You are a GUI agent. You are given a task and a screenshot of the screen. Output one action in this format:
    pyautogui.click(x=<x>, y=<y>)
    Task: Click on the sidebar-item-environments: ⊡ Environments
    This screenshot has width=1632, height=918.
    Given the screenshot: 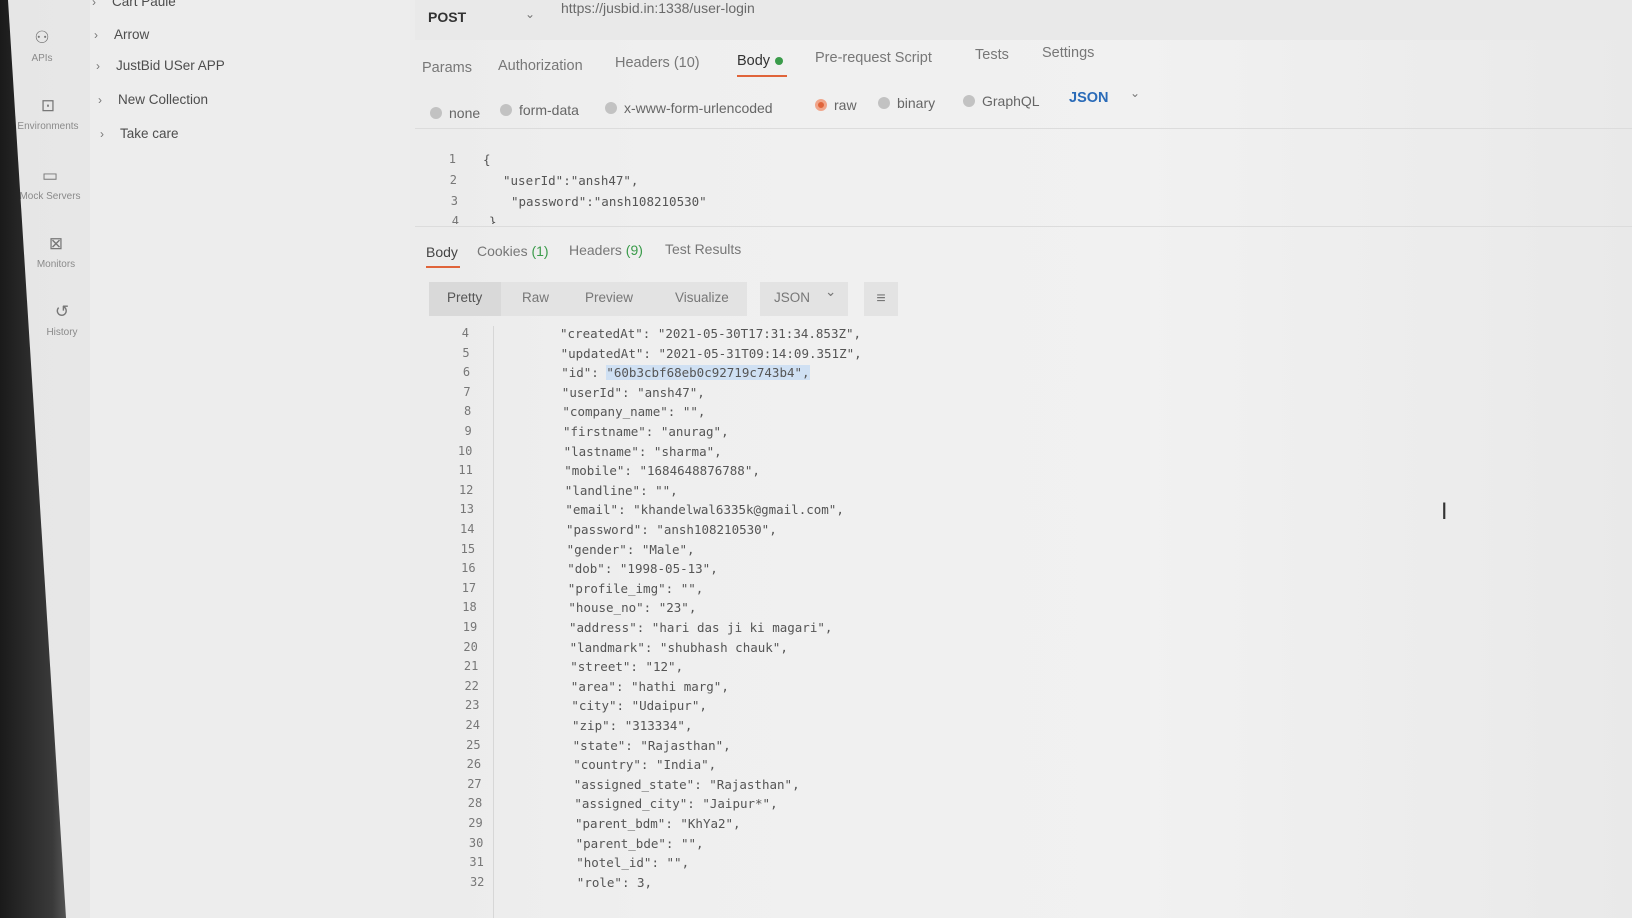 What is the action you would take?
    pyautogui.click(x=48, y=114)
    